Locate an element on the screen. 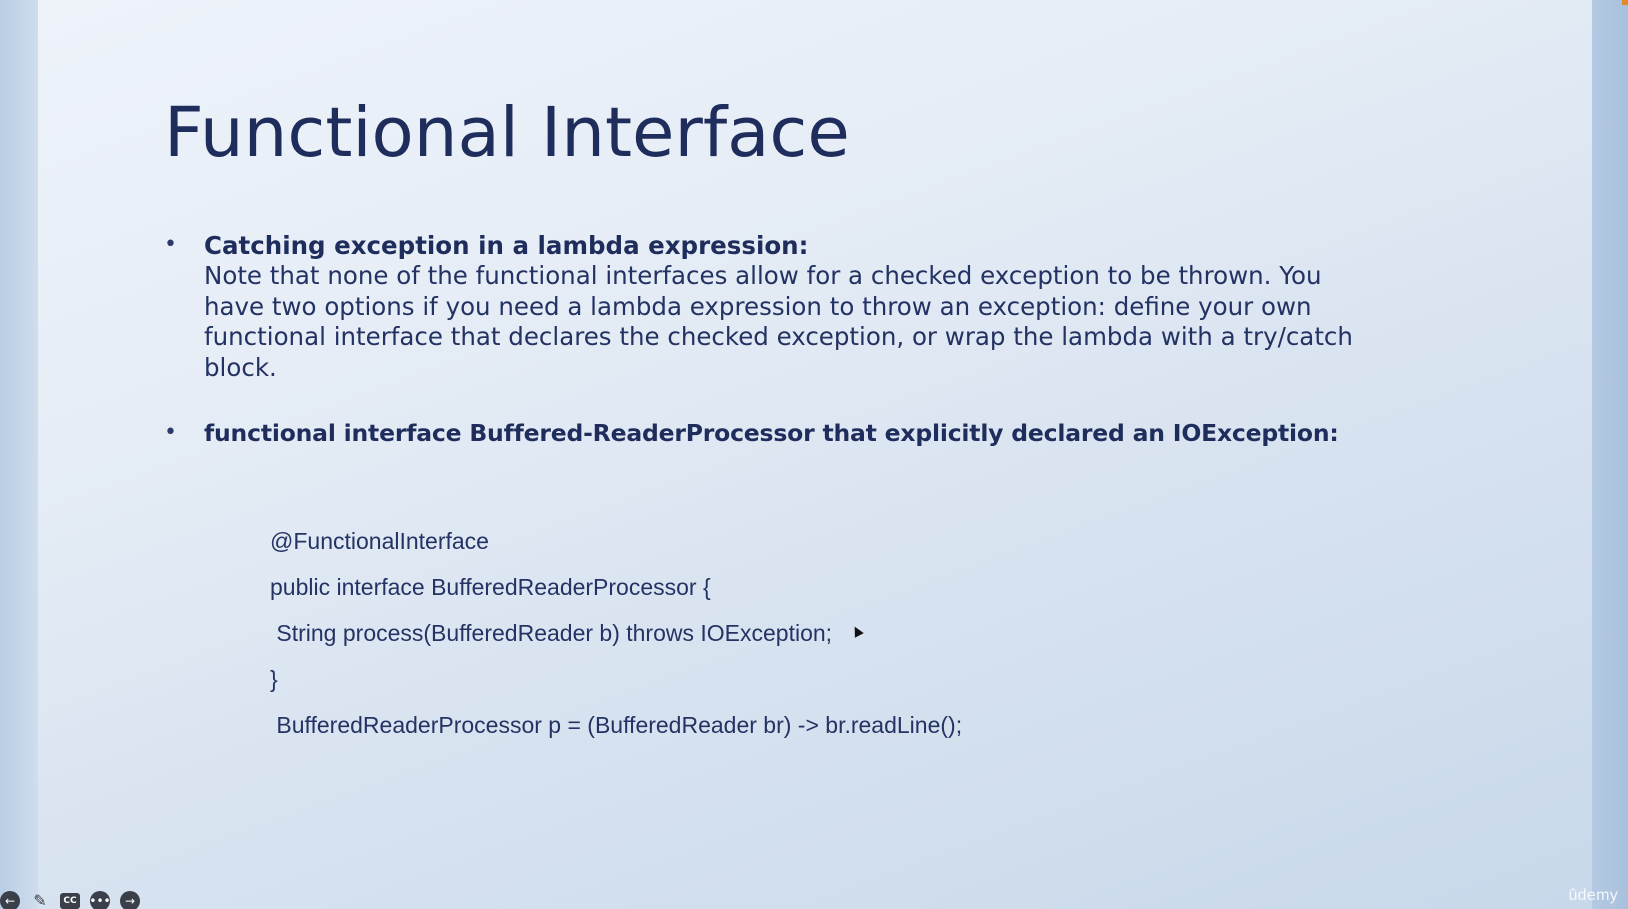 This screenshot has width=1628, height=909. captions-icon: CC is located at coordinates (70, 901).